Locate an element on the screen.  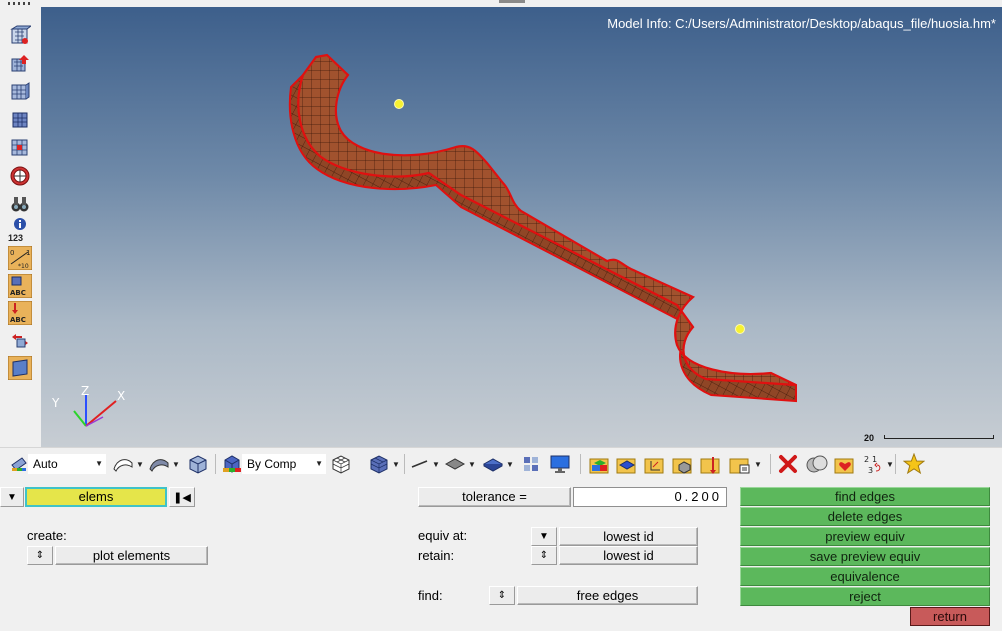
folder-cube-icon is located at coordinates (683, 464).